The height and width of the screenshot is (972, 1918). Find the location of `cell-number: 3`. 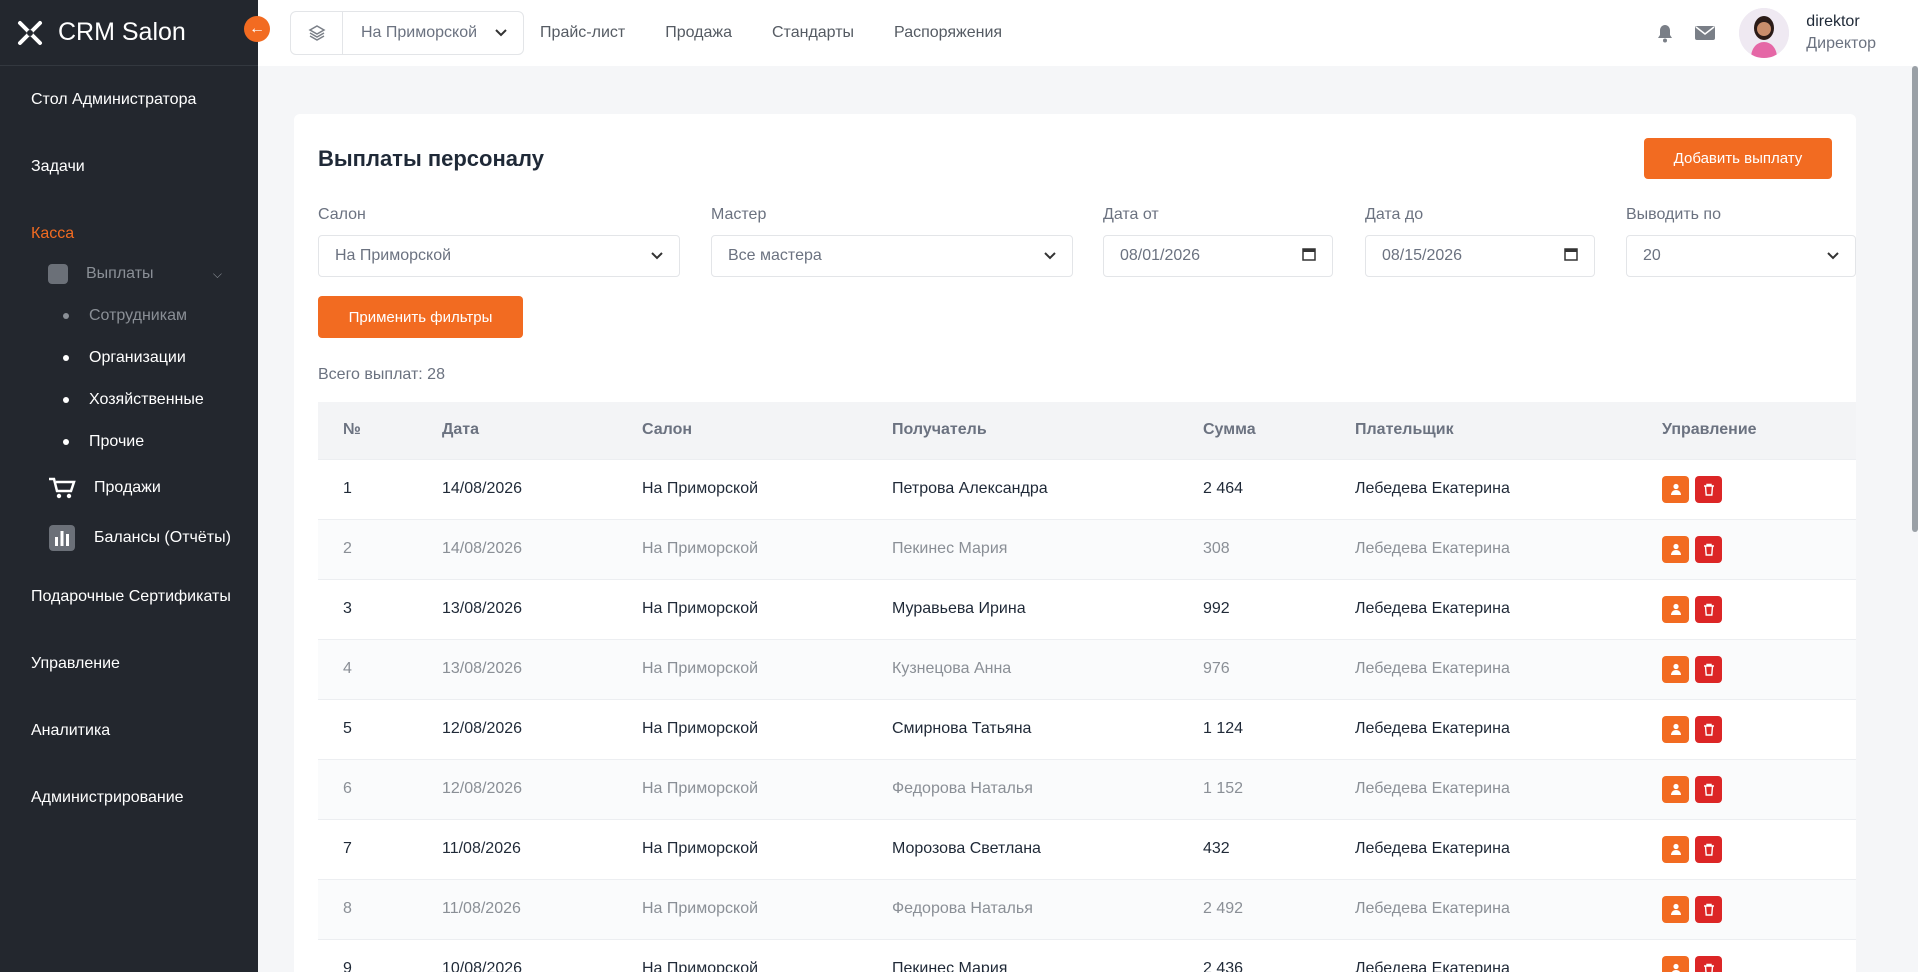

cell-number: 3 is located at coordinates (380, 608).